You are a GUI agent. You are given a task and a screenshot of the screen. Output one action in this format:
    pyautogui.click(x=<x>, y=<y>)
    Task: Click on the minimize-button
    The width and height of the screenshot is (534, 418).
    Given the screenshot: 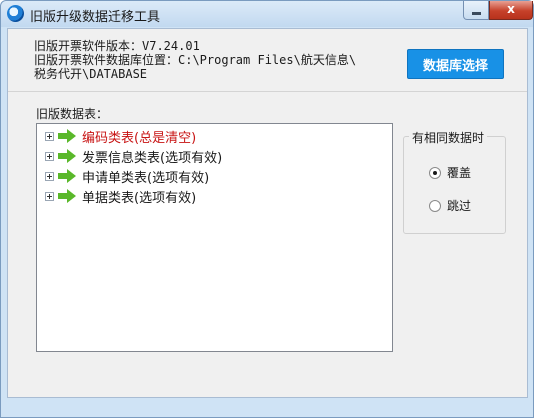 What is the action you would take?
    pyautogui.click(x=476, y=10)
    